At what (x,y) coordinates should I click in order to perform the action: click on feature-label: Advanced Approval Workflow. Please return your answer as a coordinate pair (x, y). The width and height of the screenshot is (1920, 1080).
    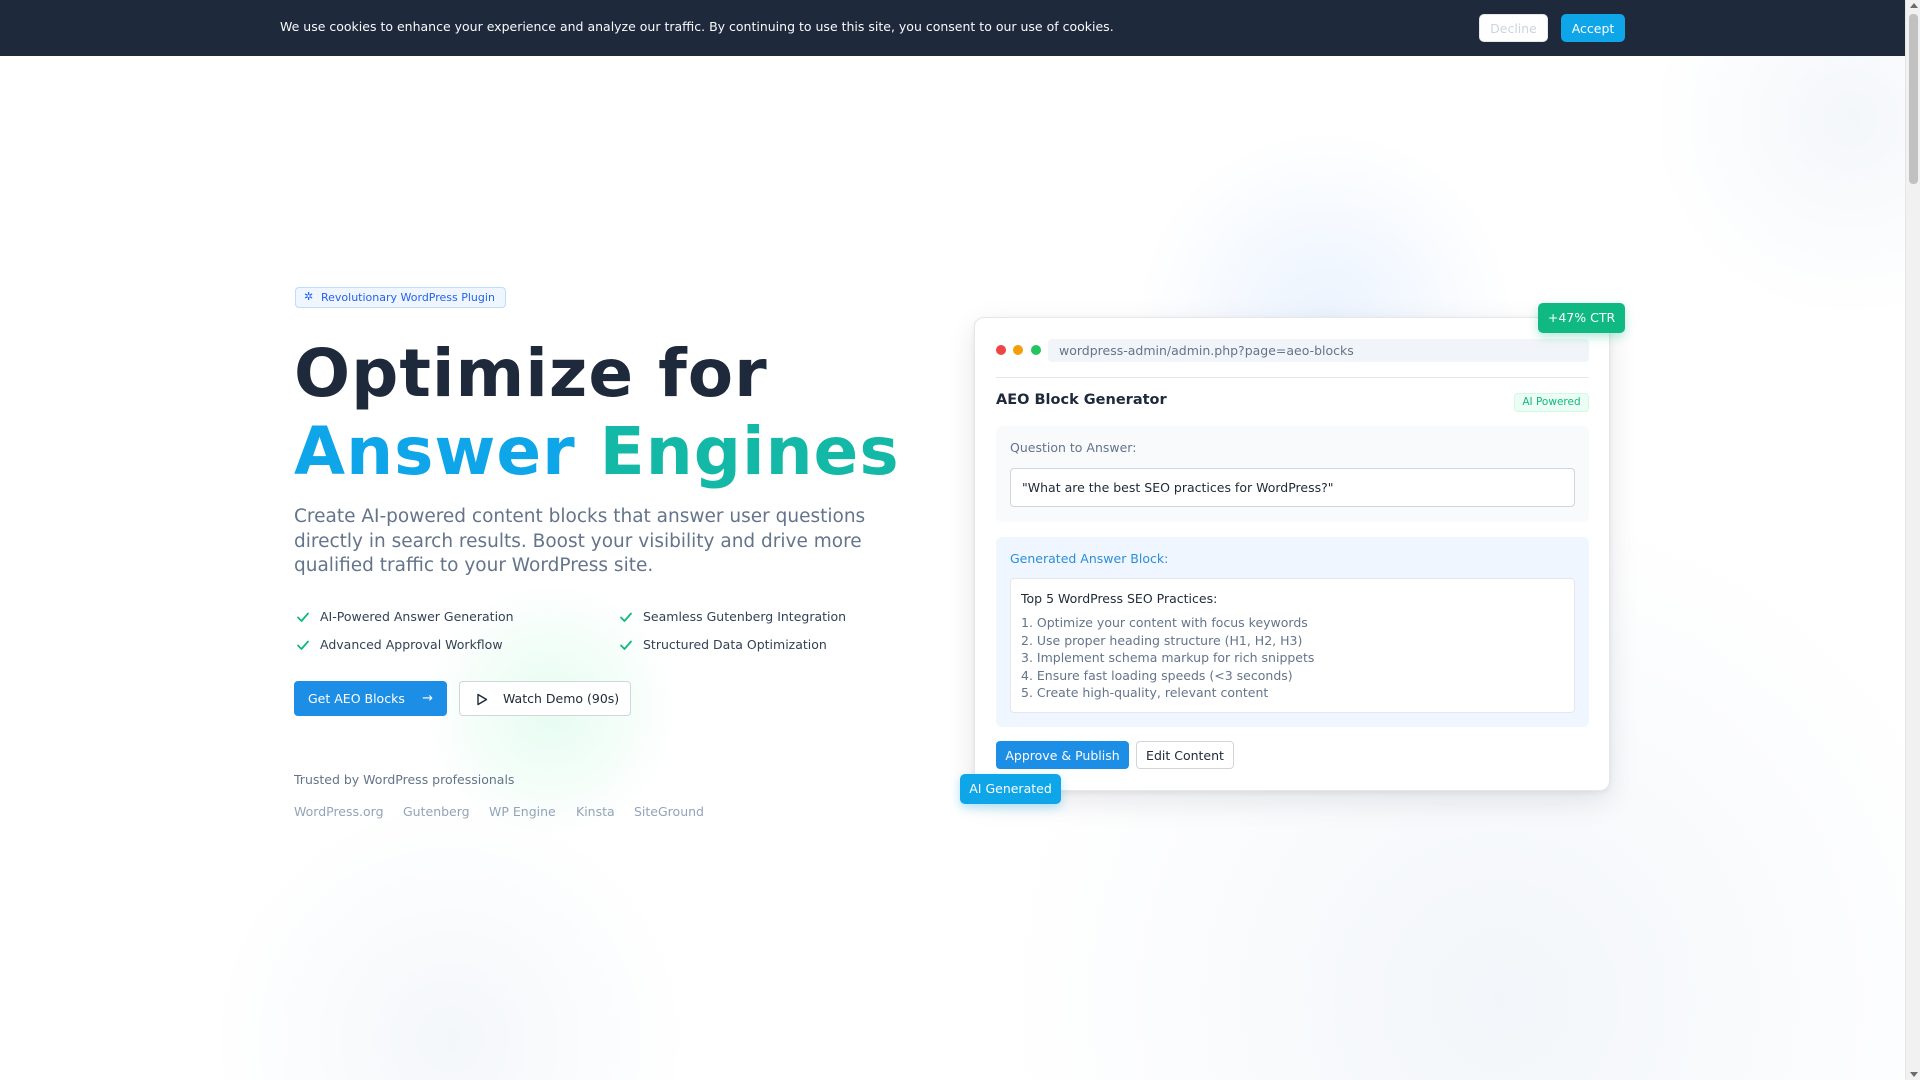
    Looking at the image, I should click on (411, 644).